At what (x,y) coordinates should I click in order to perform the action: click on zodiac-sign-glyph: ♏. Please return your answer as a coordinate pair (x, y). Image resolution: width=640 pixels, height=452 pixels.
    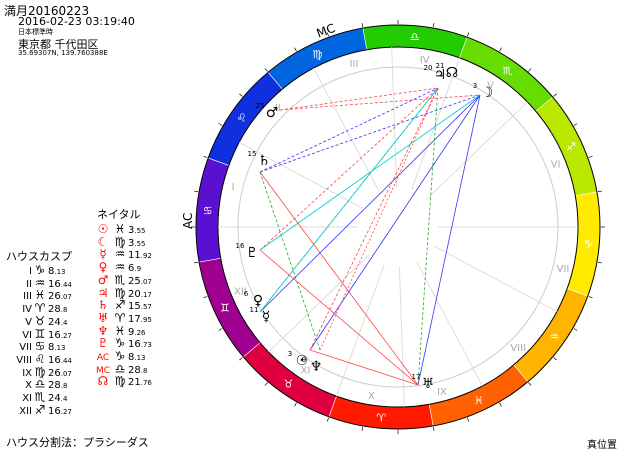
    Looking at the image, I should click on (508, 71).